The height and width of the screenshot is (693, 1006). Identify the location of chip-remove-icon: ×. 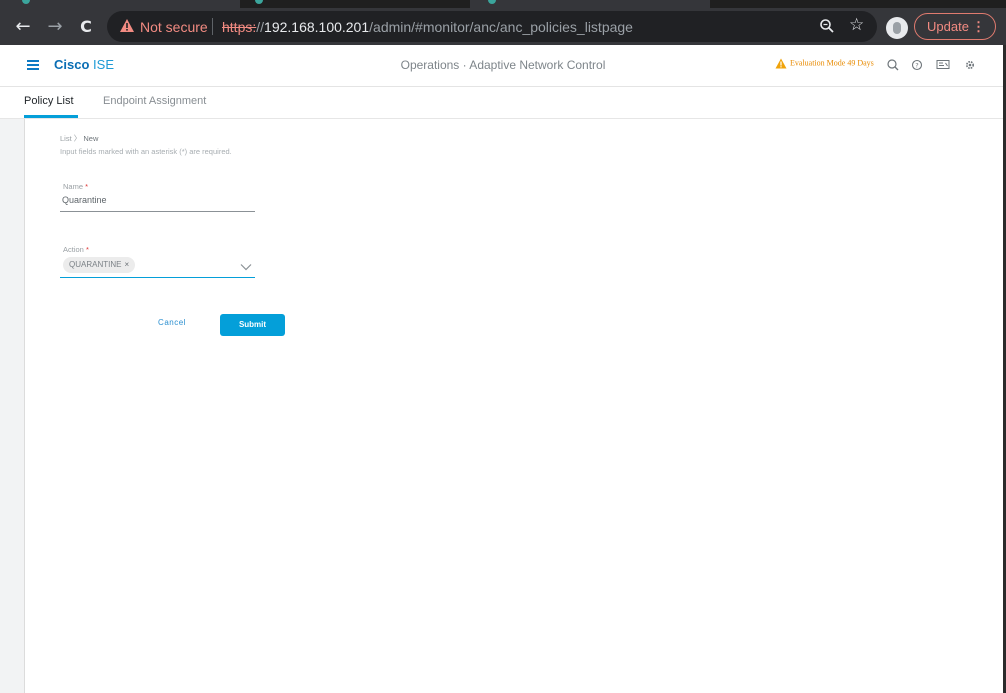
(126, 264).